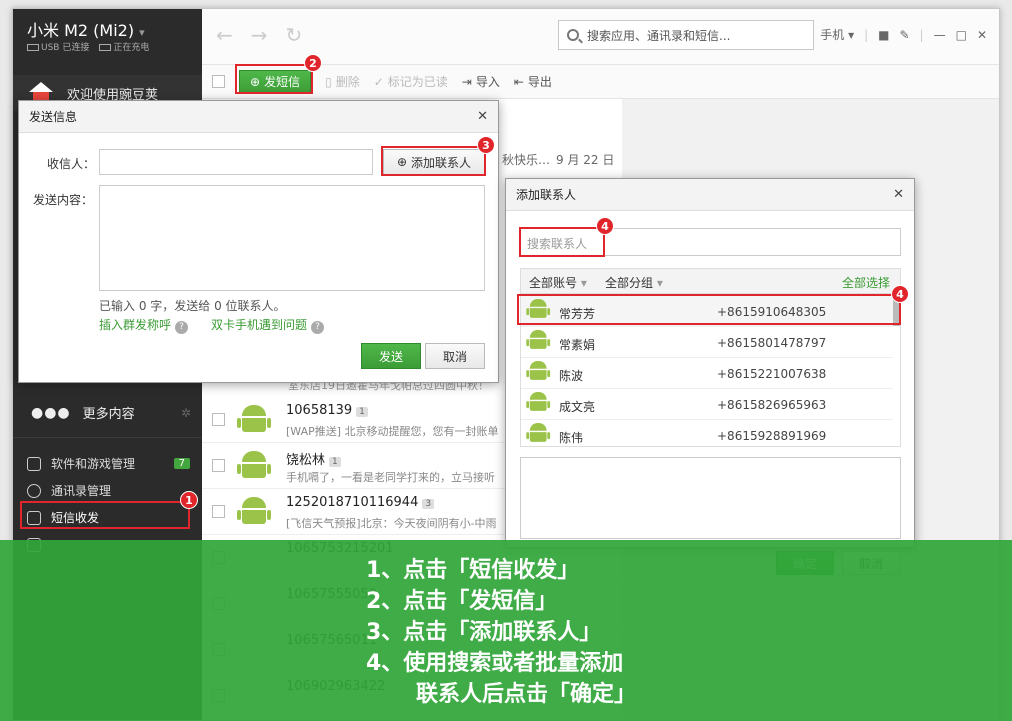  Describe the element at coordinates (837, 34) in the screenshot. I see `phone-dropdown: 手机 ▾` at that location.